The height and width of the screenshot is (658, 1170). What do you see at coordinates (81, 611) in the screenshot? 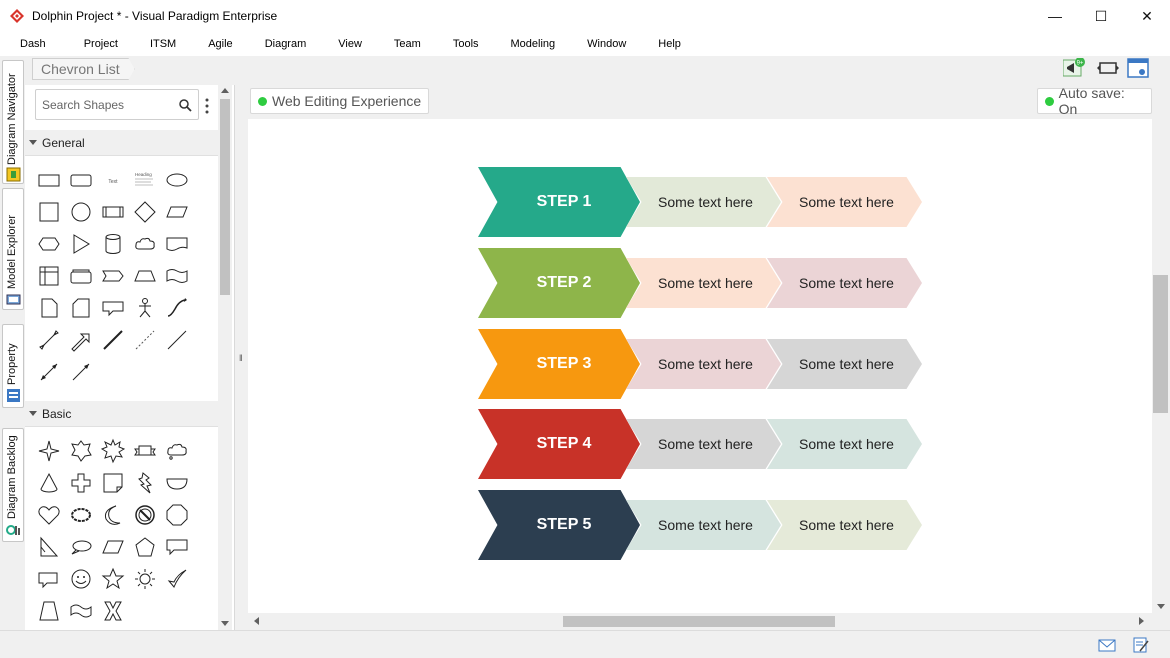
I see `flag-wave-shape` at bounding box center [81, 611].